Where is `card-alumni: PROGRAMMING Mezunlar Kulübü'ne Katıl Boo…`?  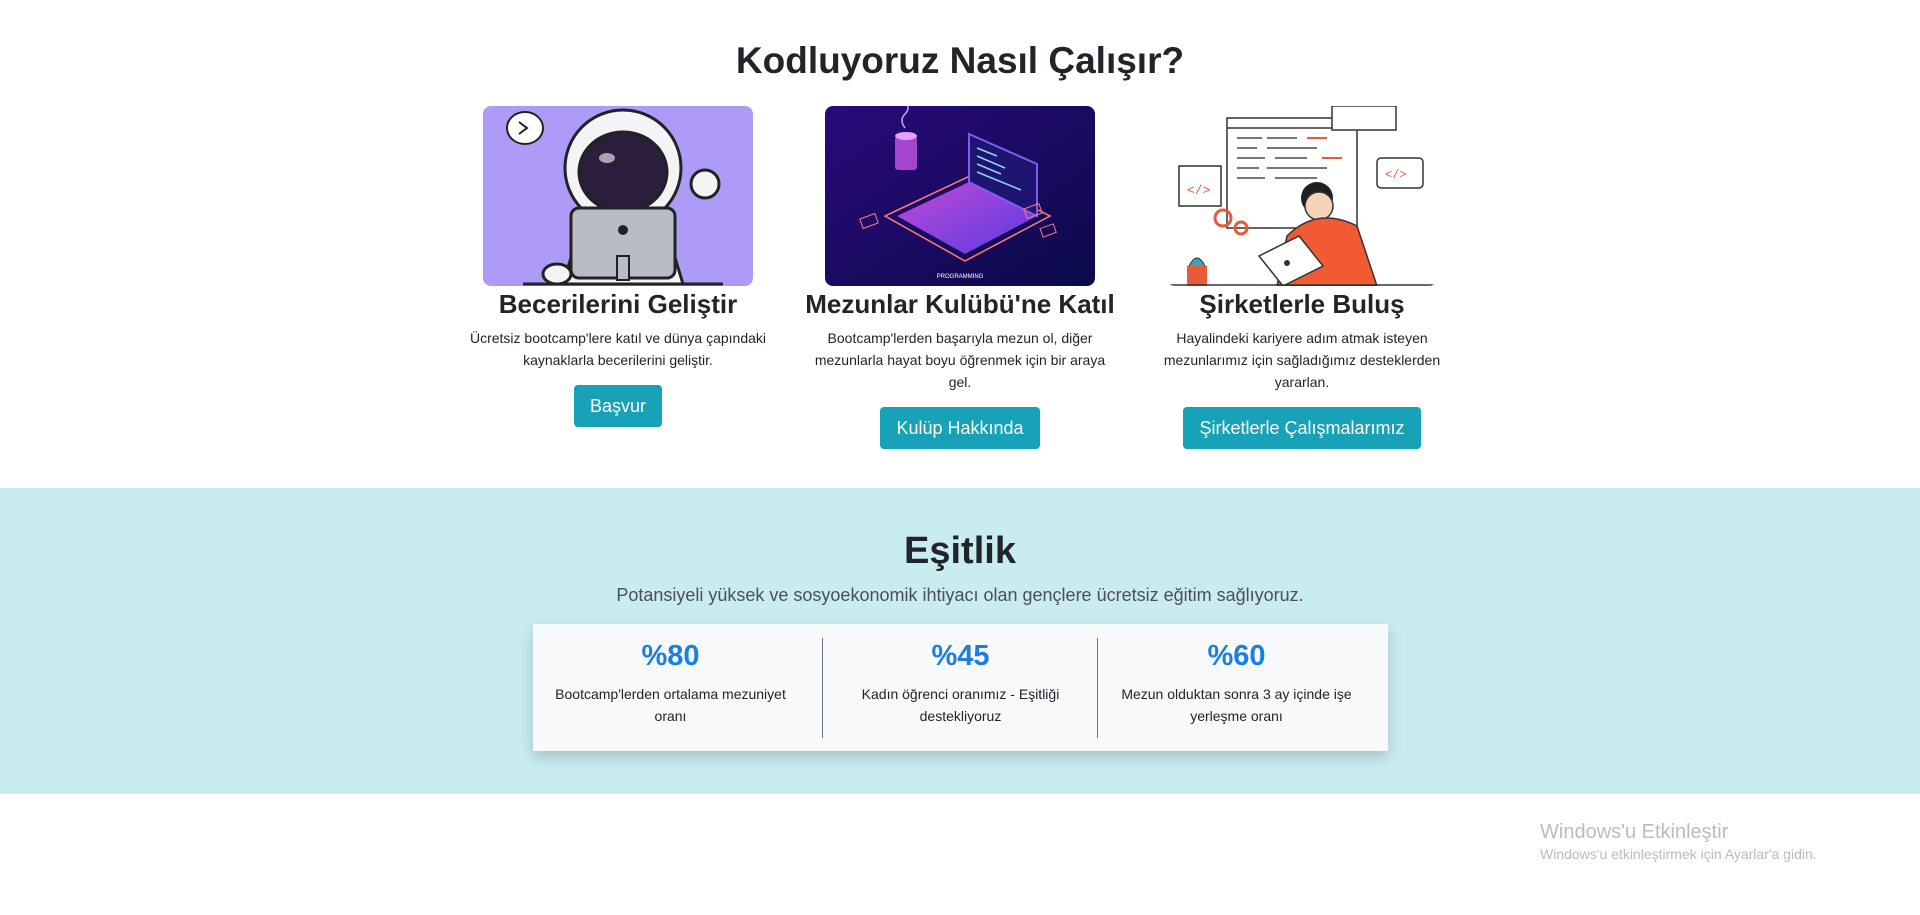 card-alumni: PROGRAMMING Mezunlar Kulübü'ne Katıl Boo… is located at coordinates (960, 277).